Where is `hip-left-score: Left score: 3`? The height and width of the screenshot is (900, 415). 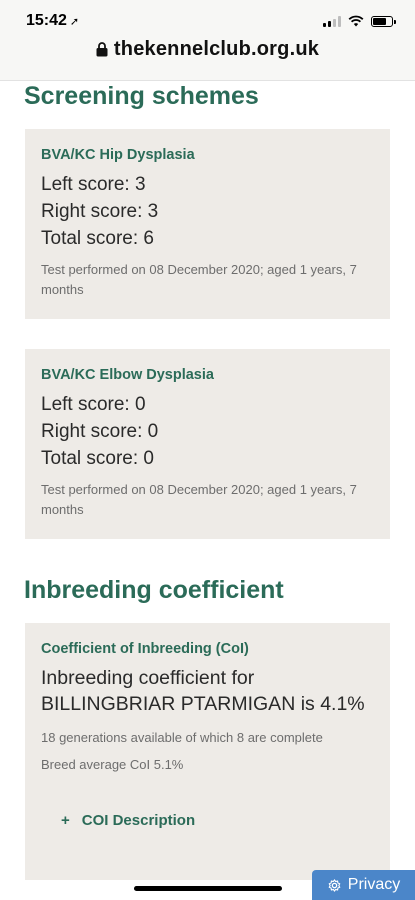
hip-left-score: Left score: 3 is located at coordinates (93, 184).